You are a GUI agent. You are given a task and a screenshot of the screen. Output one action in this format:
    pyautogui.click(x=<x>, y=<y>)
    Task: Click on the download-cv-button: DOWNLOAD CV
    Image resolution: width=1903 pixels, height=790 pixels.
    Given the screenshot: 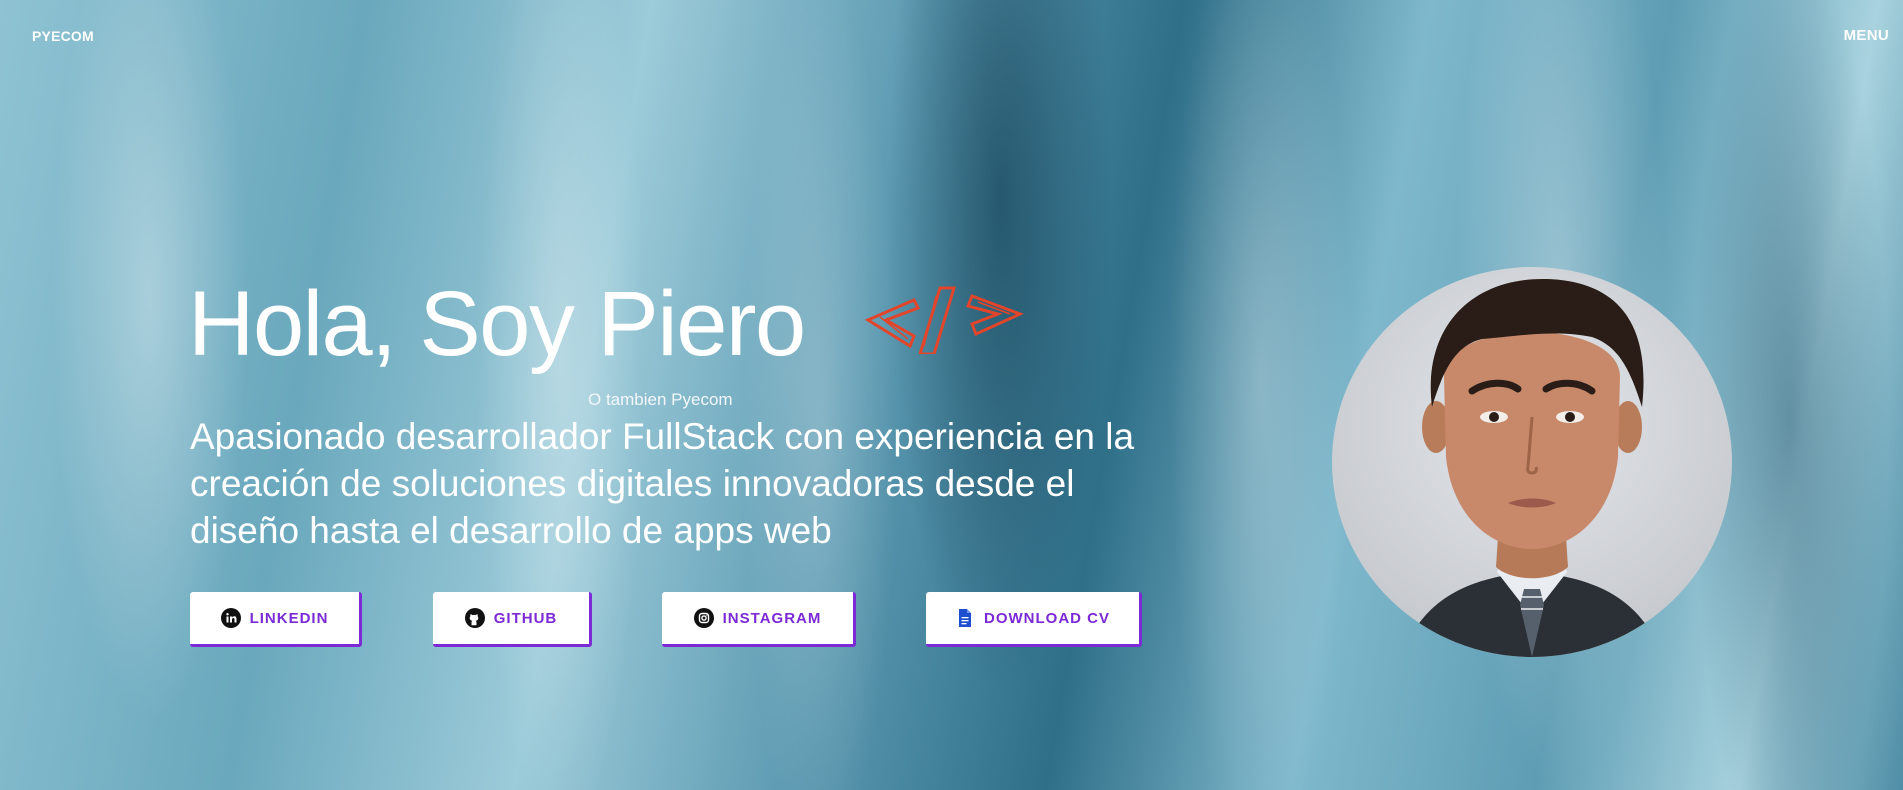 What is the action you would take?
    pyautogui.click(x=1034, y=619)
    